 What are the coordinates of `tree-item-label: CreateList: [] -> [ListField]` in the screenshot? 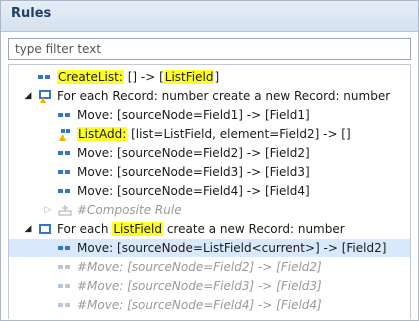 It's located at (138, 77).